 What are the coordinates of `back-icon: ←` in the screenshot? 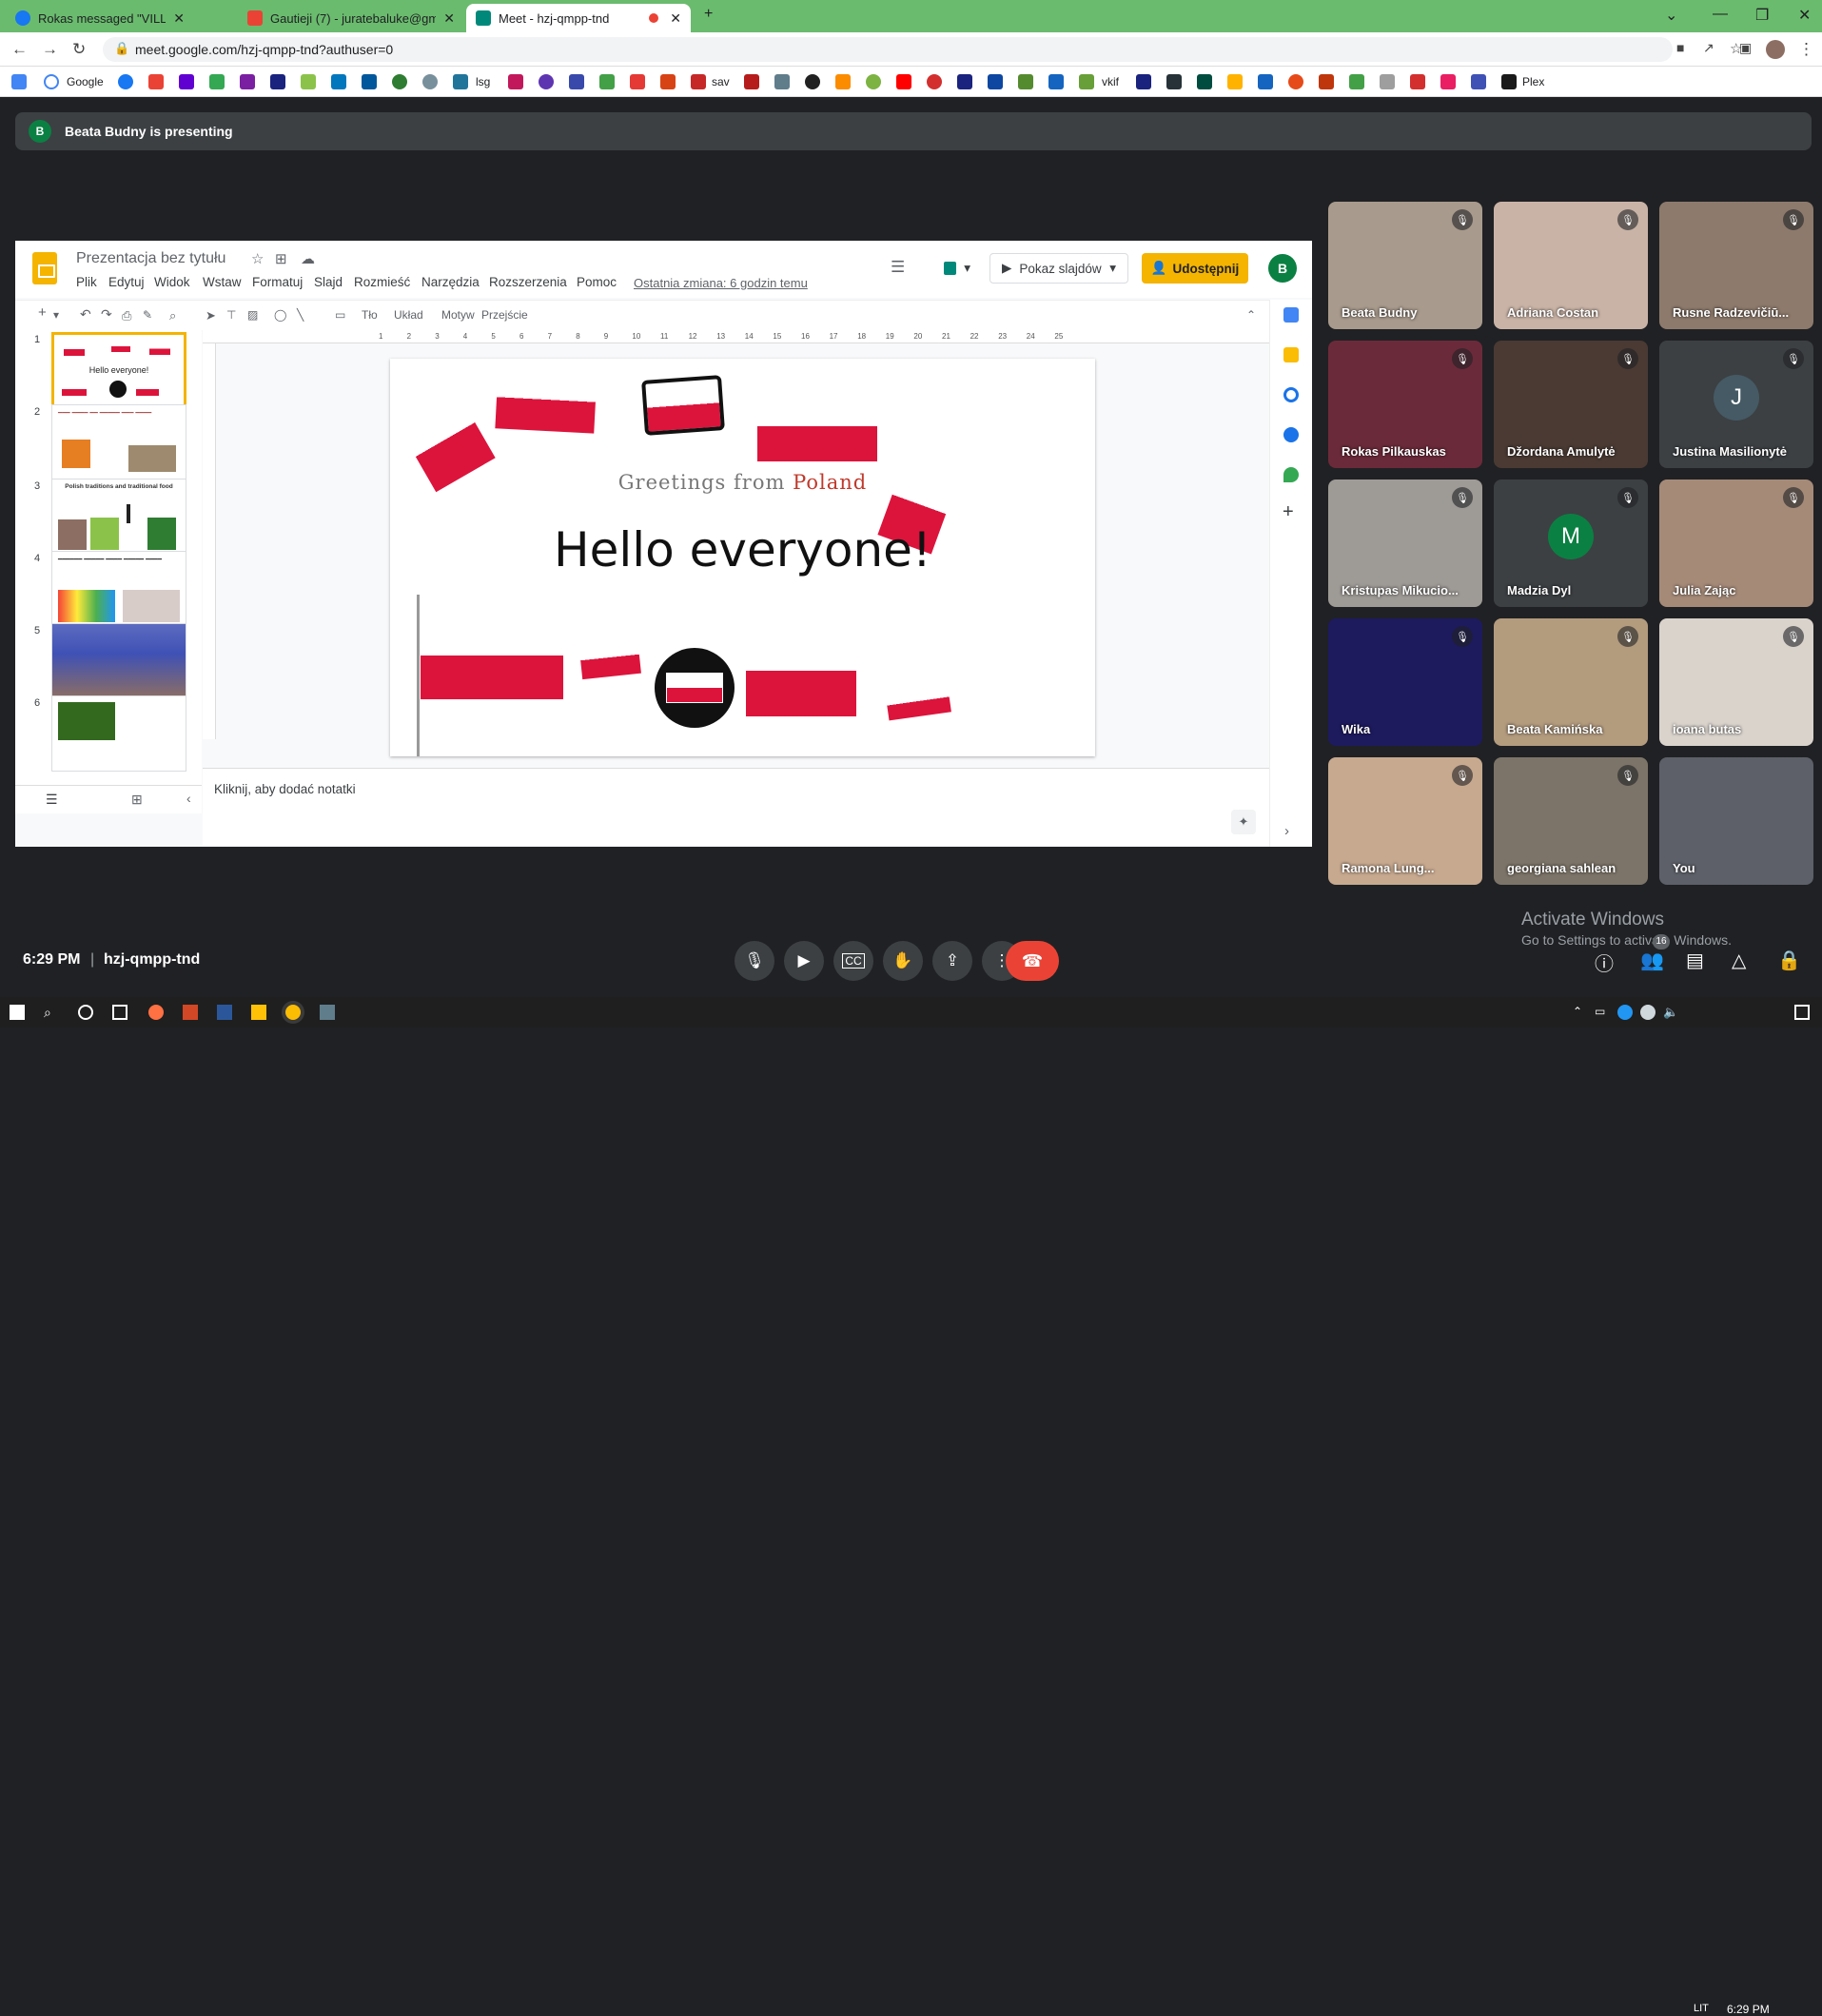 It's located at (19, 49).